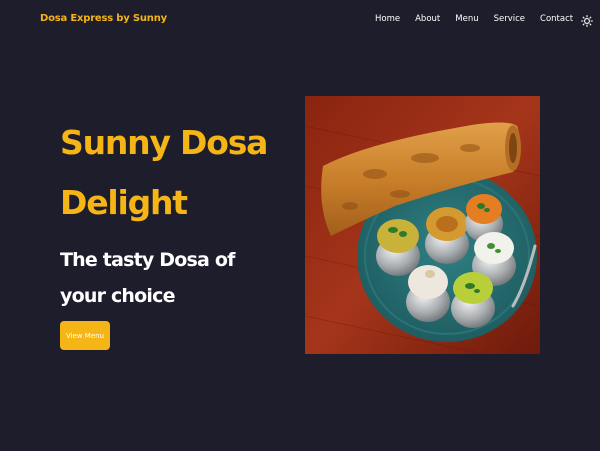  Describe the element at coordinates (103, 18) in the screenshot. I see `brand-logo: Dosa Express by Sunny` at that location.